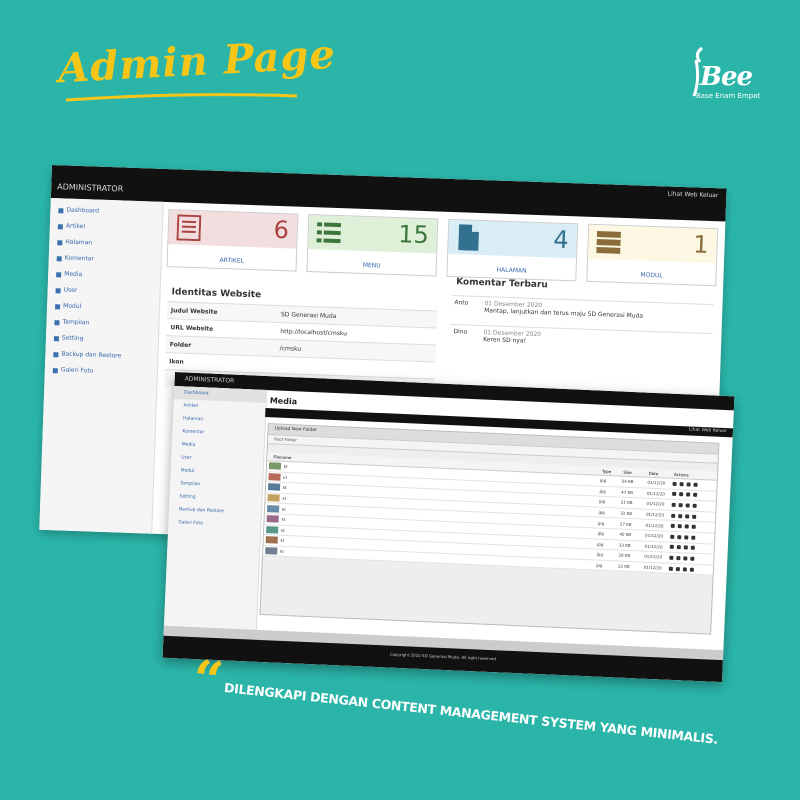 Image resolution: width=800 pixels, height=800 pixels. I want to click on stat-value: 15, so click(413, 235).